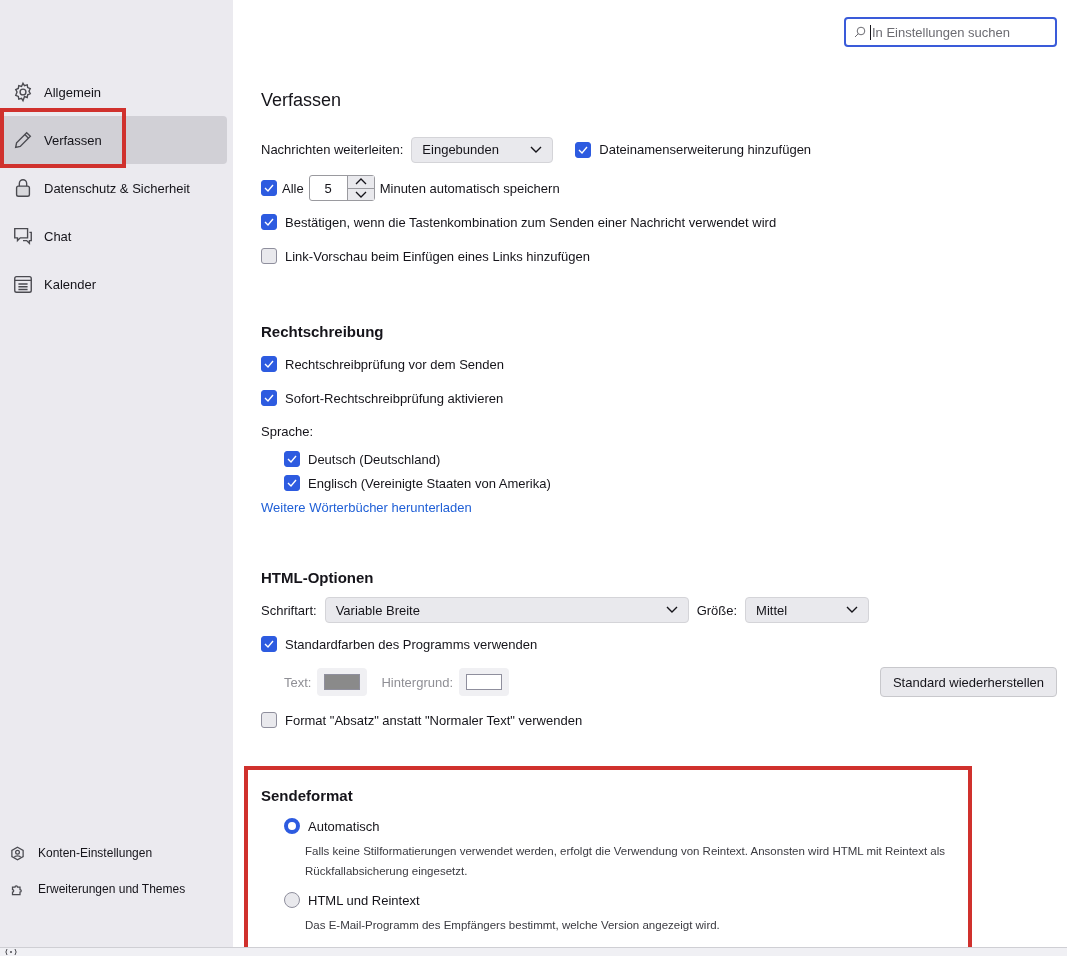 This screenshot has height=956, width=1067. What do you see at coordinates (23, 284) in the screenshot?
I see `calendar-icon` at bounding box center [23, 284].